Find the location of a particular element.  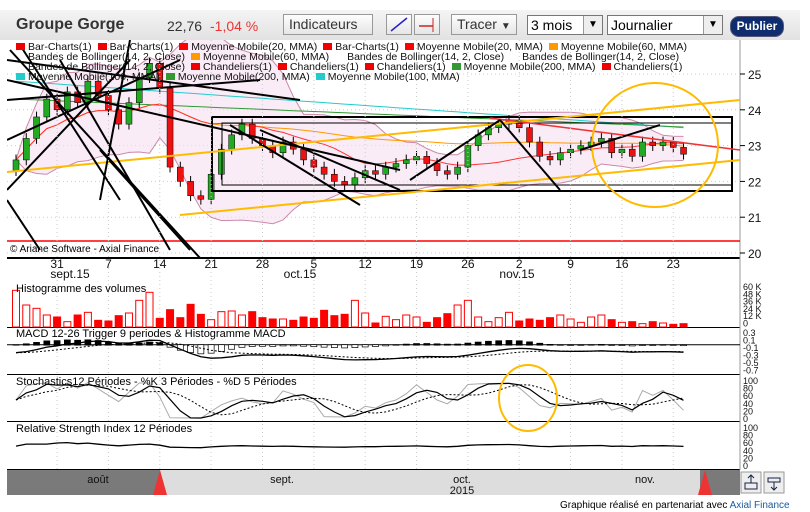

month-label: sept.15 is located at coordinates (70, 274).